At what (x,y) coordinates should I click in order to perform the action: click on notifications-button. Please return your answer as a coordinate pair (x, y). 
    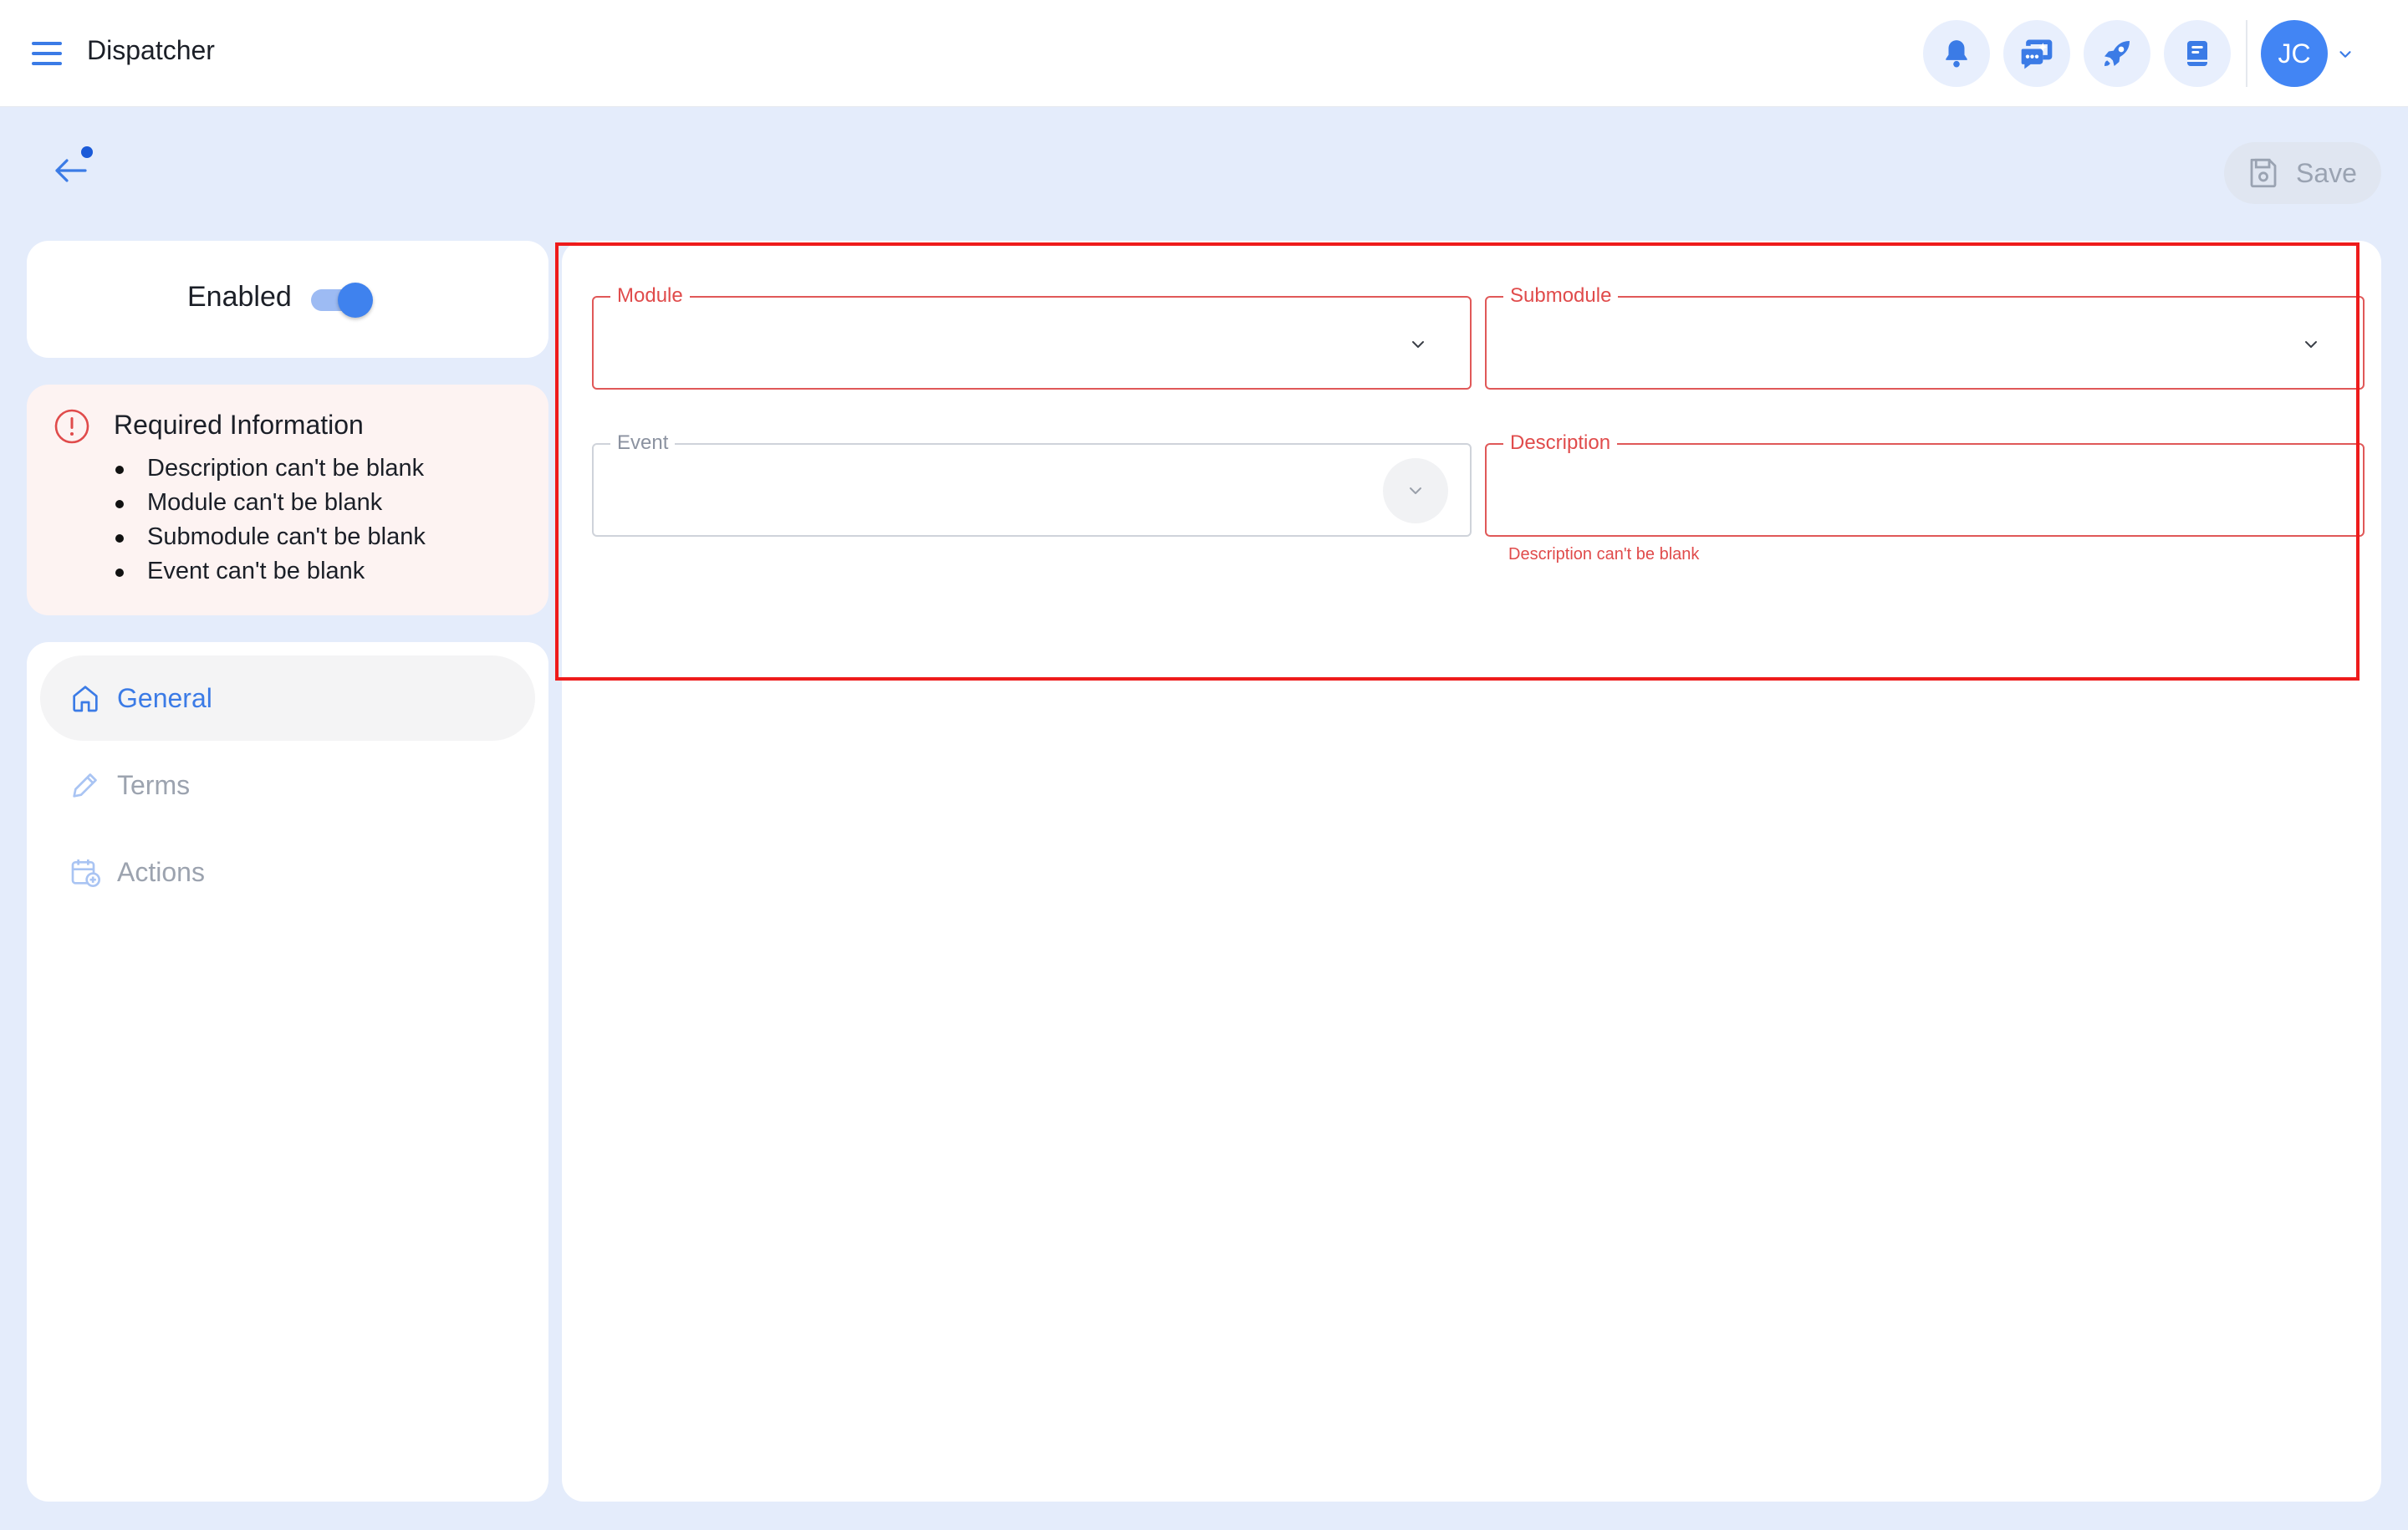
    Looking at the image, I should click on (1956, 54).